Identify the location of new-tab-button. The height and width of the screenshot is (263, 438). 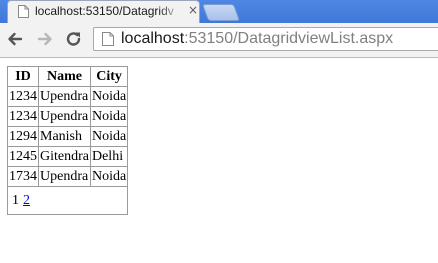
(221, 12).